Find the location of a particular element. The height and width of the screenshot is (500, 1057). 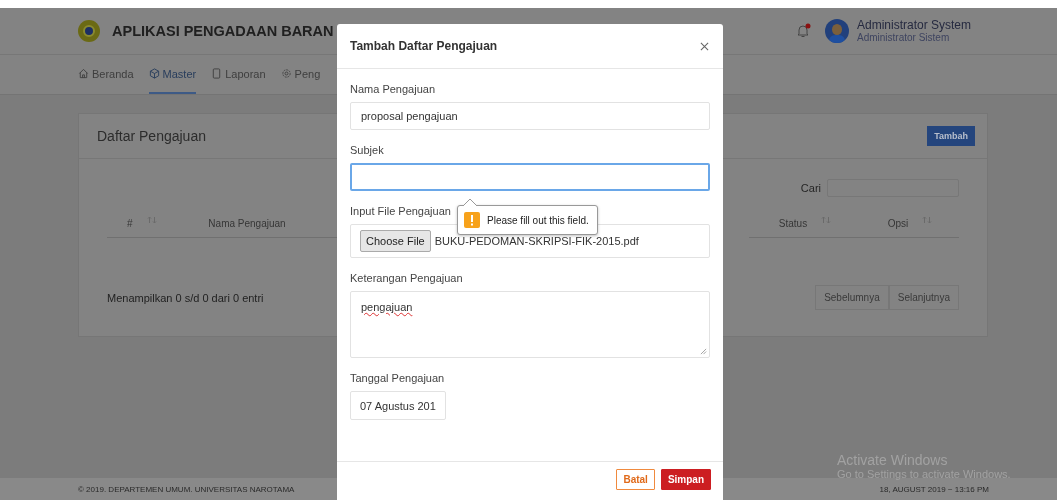

card-title: Daftar Pengajuan is located at coordinates (151, 136).